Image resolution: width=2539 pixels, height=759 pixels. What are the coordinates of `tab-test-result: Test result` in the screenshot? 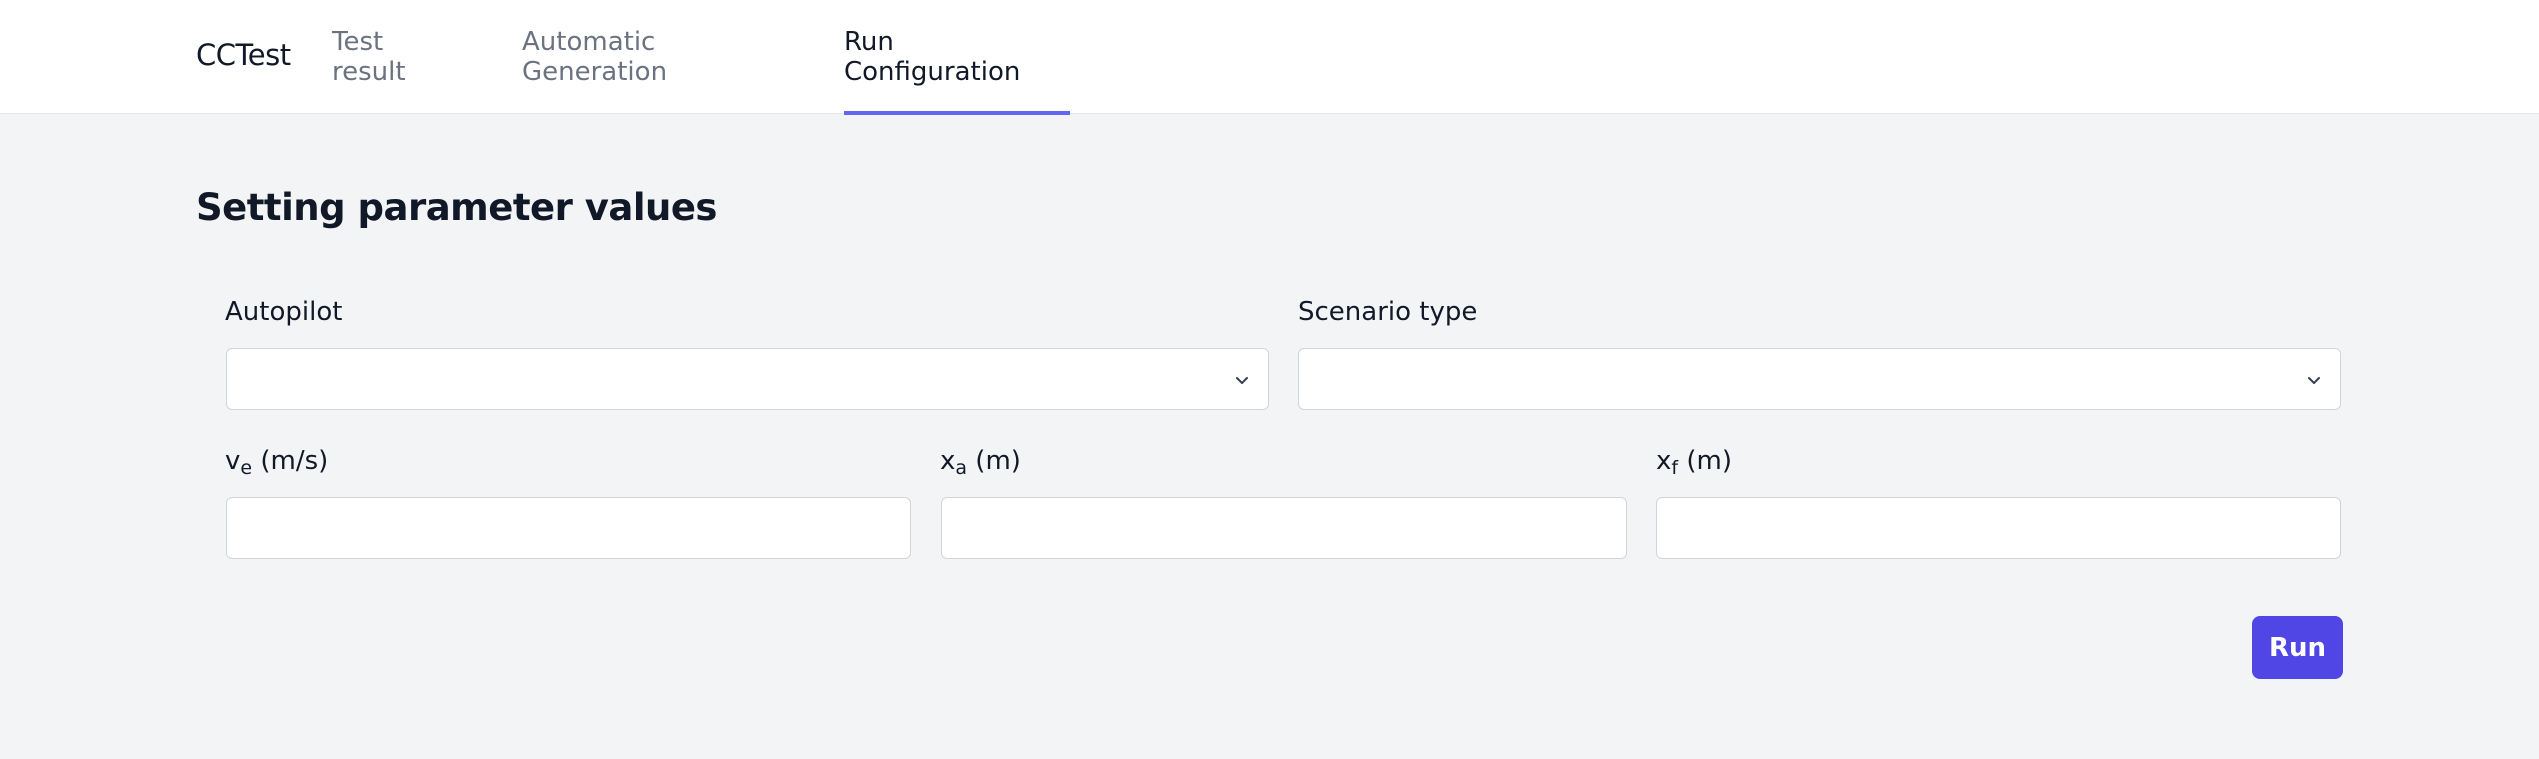 It's located at (394, 57).